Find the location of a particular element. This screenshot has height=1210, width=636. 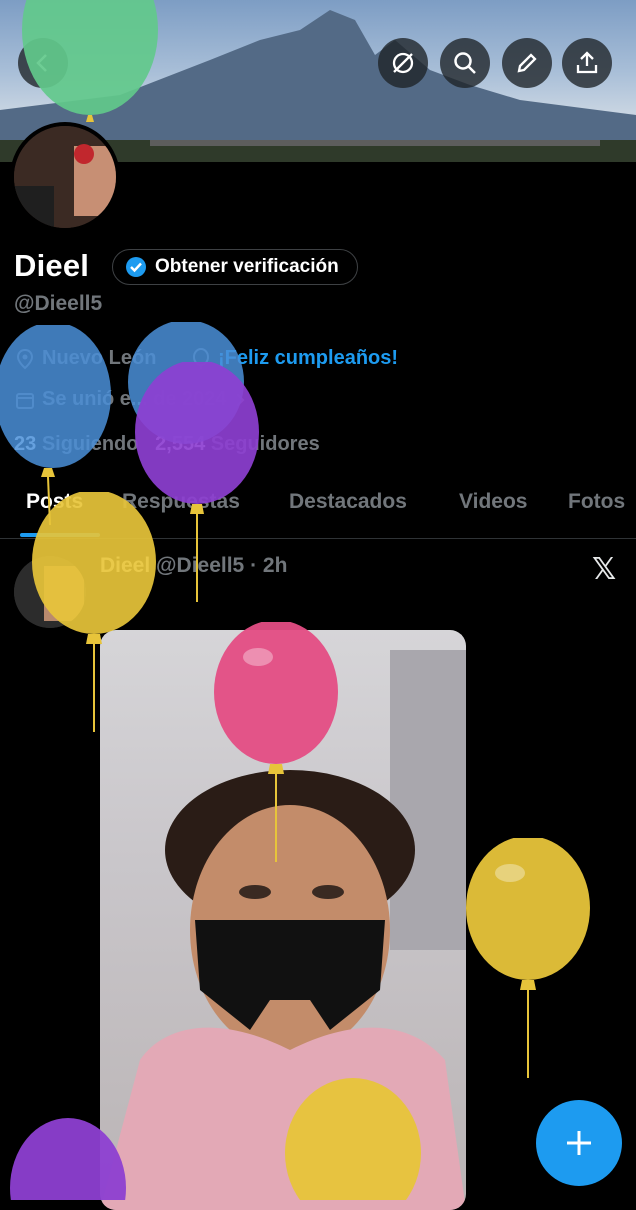

back-arrow-icon is located at coordinates (41, 63).